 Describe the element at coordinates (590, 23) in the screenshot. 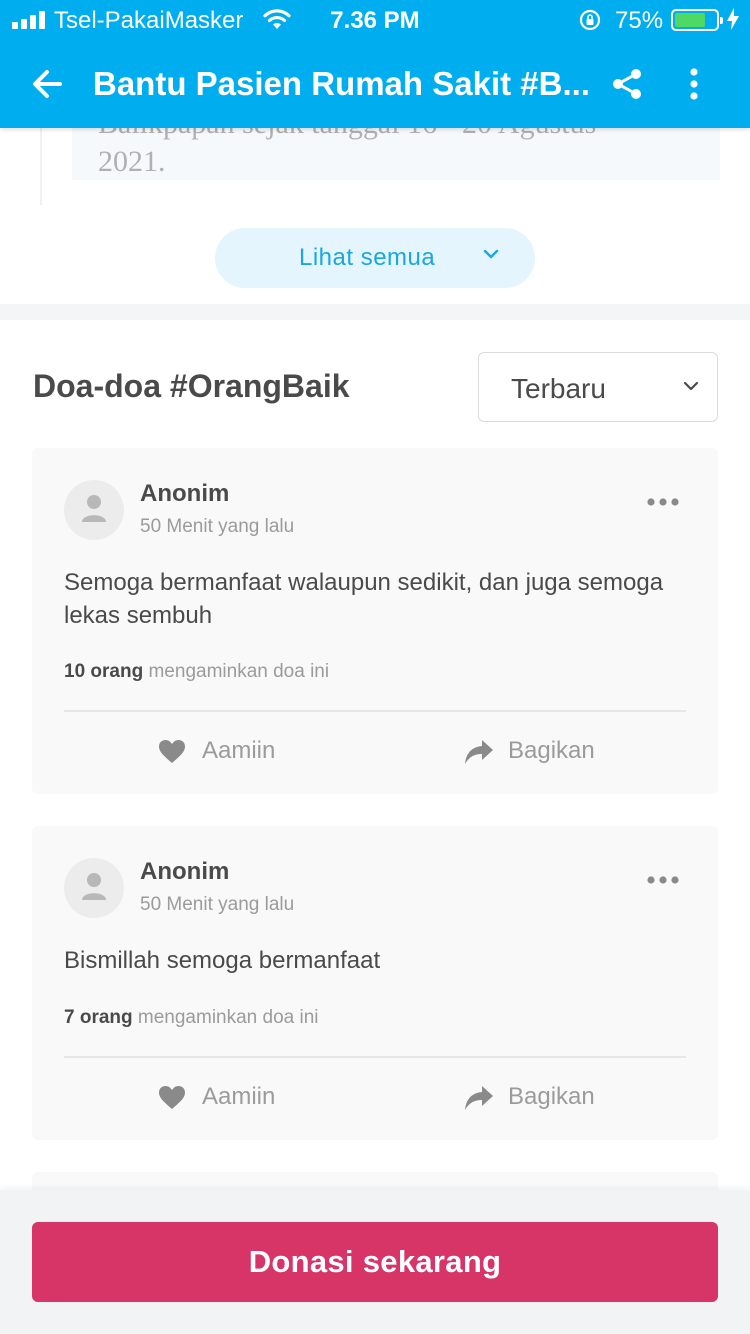

I see `rotation-lock-icon` at that location.